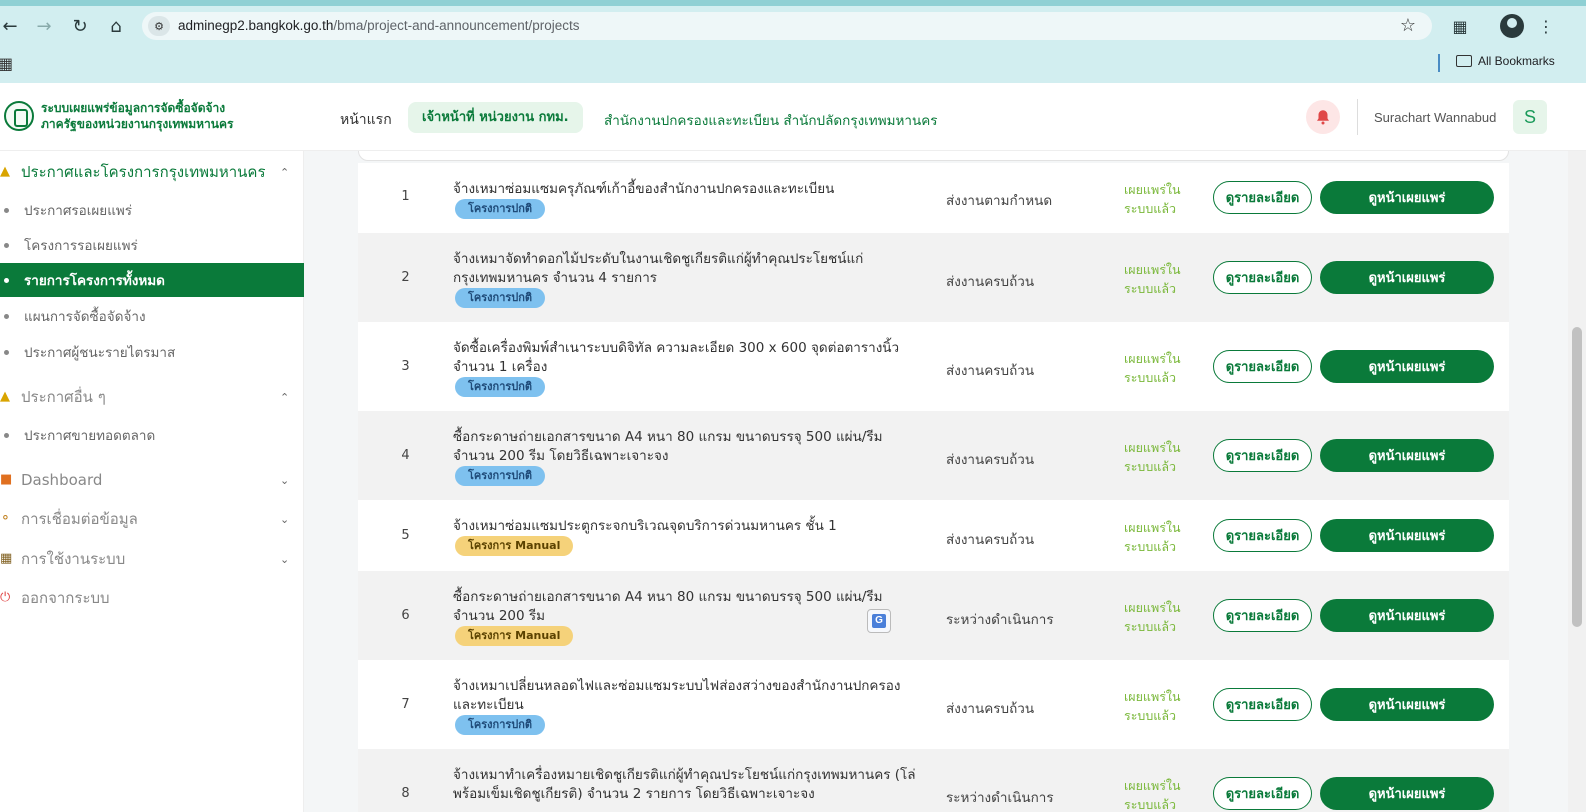  Describe the element at coordinates (1546, 26) in the screenshot. I see `menu-kebab-icon: ⋮` at that location.